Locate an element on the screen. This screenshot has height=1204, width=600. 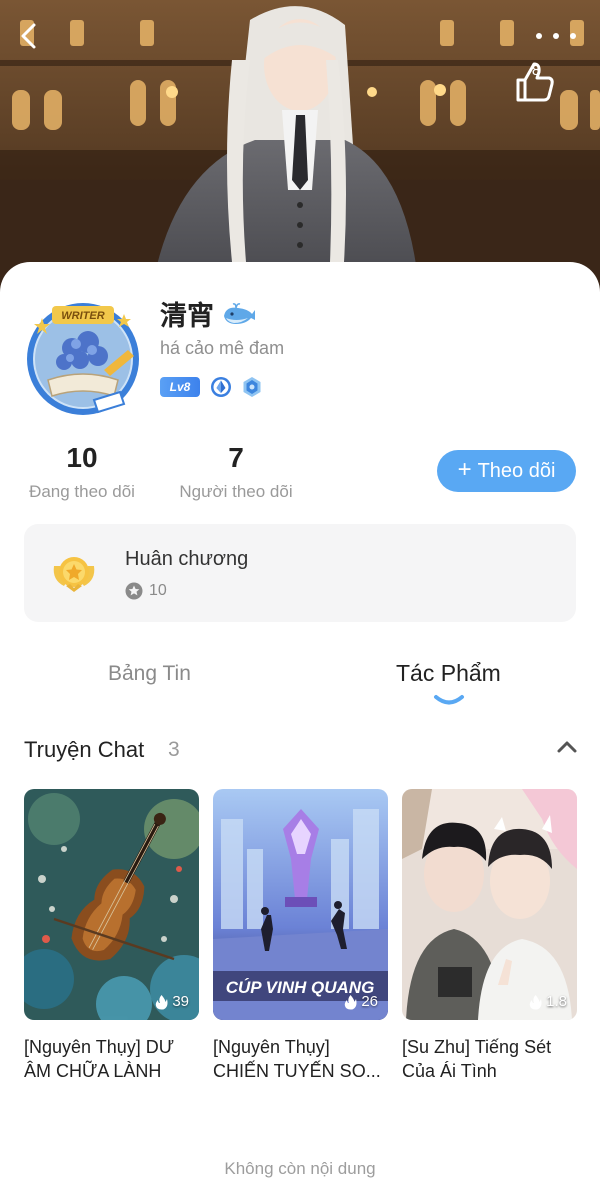
avatar: WRITER is located at coordinates (83, 359).